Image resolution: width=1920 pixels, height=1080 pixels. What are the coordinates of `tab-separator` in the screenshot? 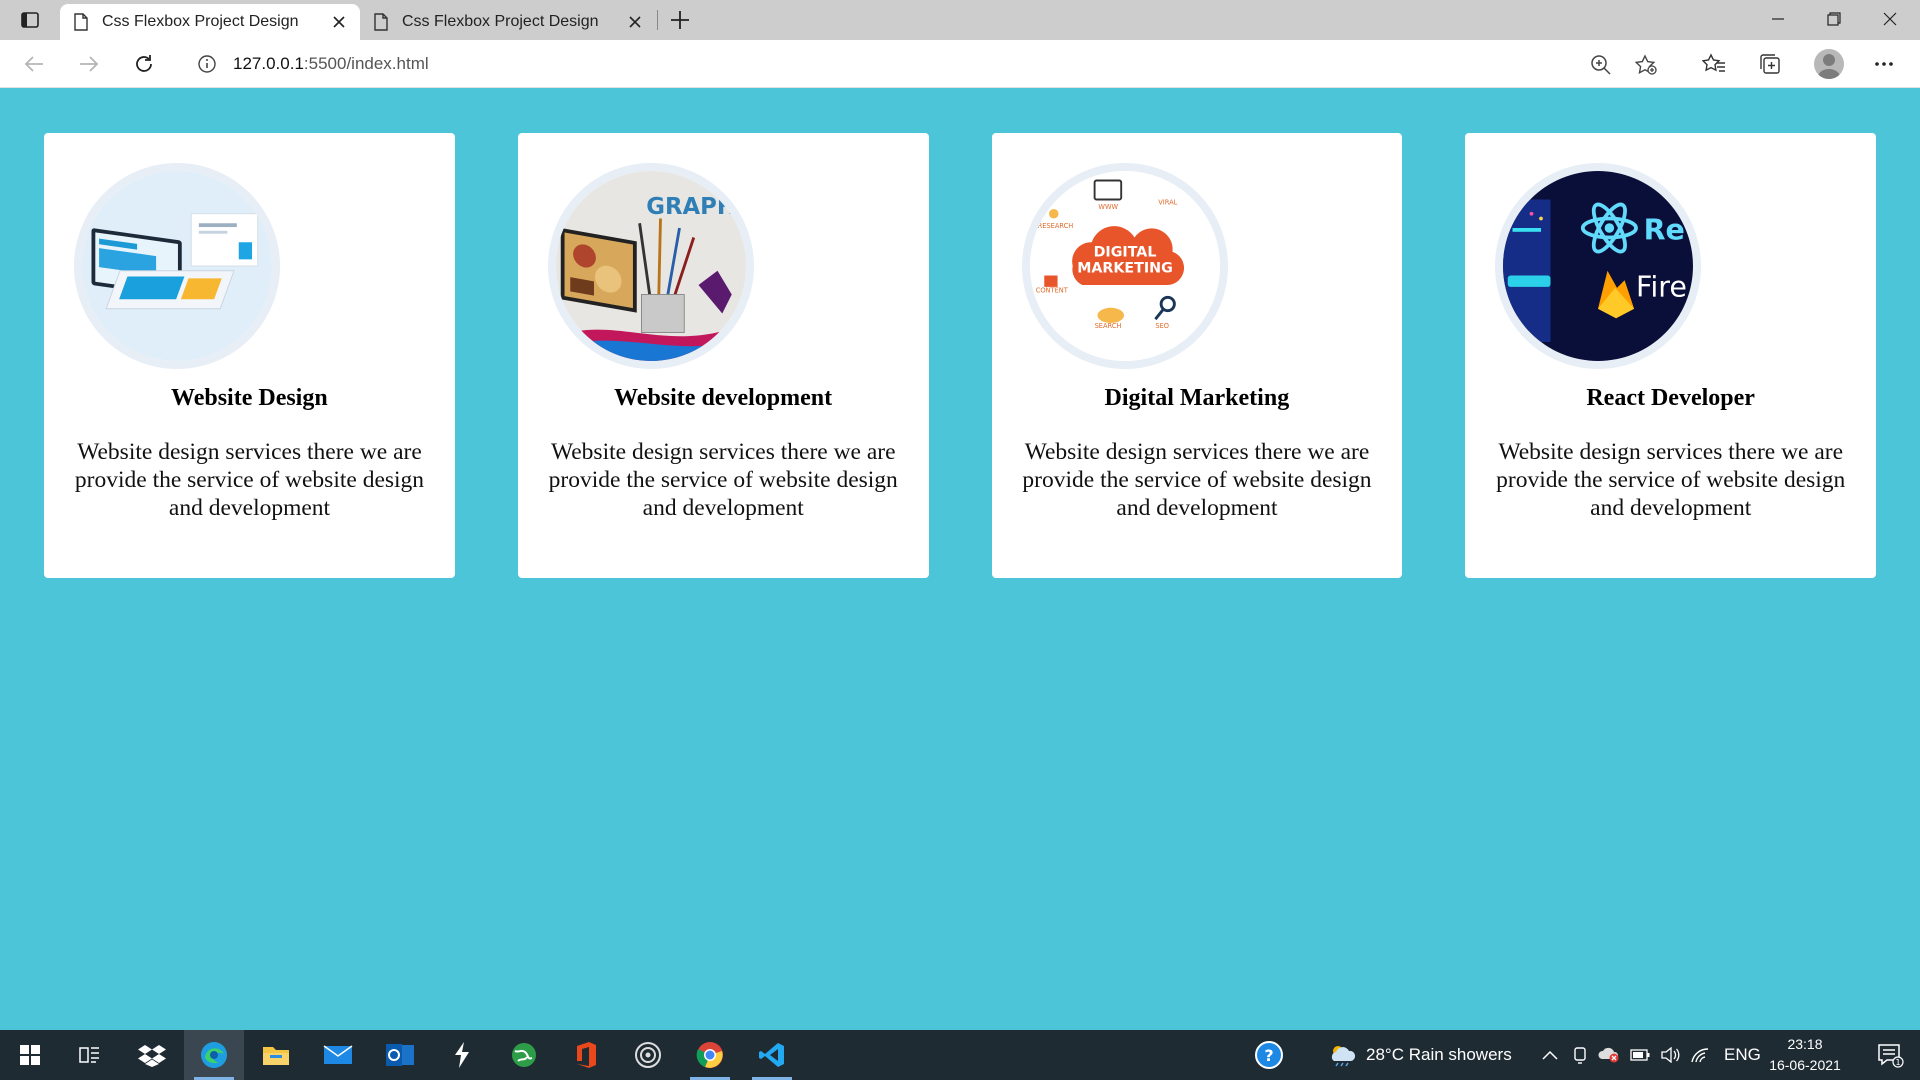 It's located at (657, 20).